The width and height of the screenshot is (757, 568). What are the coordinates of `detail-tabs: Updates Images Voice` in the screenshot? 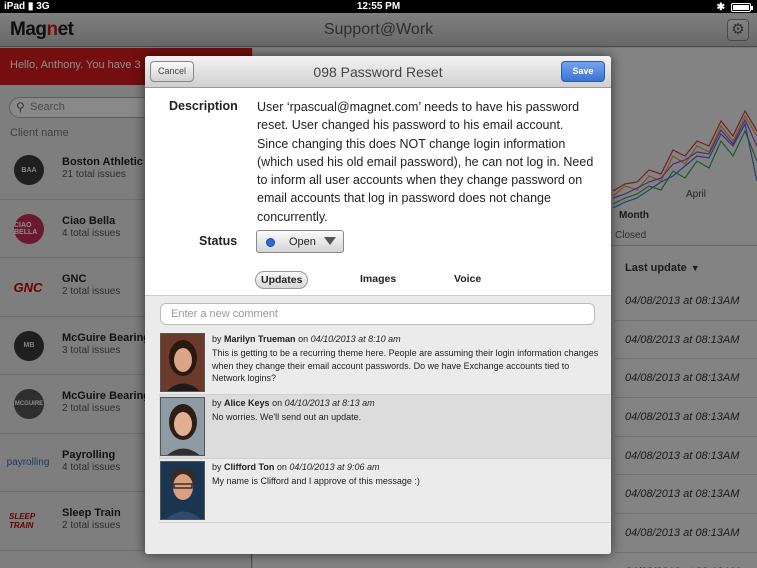 It's located at (378, 283).